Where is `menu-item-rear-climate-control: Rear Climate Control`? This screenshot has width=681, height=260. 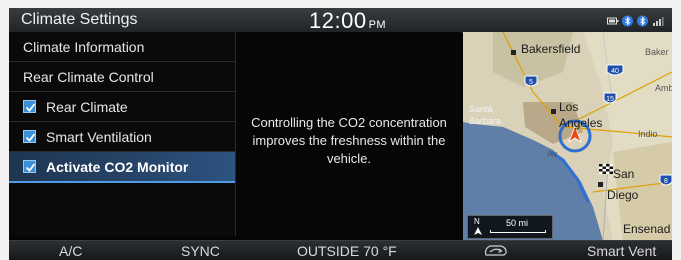 menu-item-rear-climate-control: Rear Climate Control is located at coordinates (122, 77).